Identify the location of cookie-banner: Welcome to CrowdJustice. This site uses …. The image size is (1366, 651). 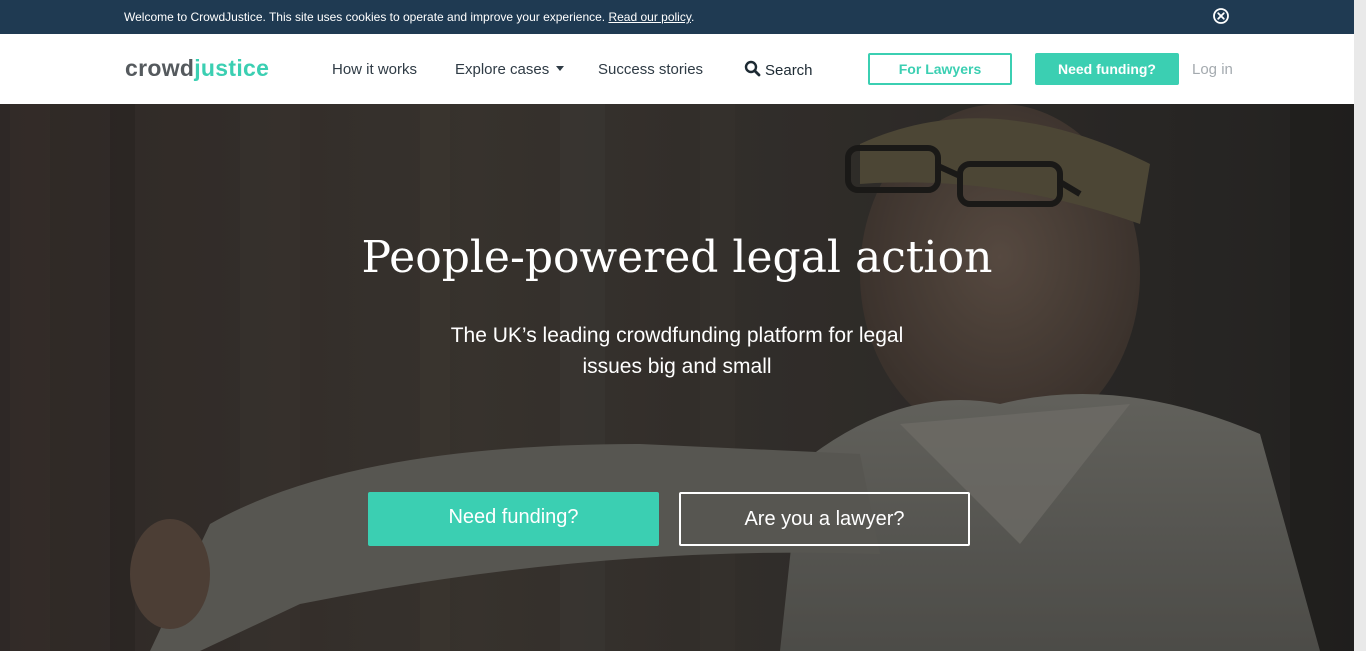
(677, 17).